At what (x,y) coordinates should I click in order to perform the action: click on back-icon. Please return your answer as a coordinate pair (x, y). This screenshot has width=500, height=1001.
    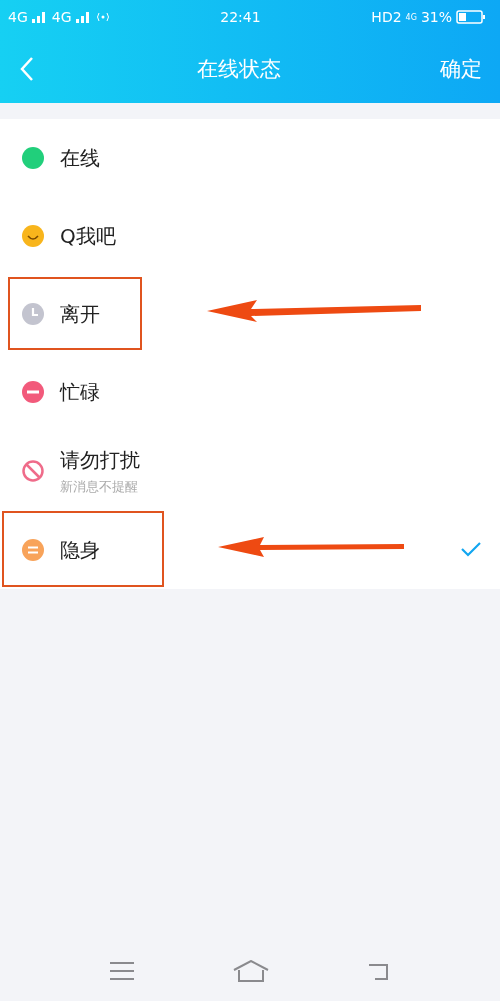
    Looking at the image, I should click on (27, 68).